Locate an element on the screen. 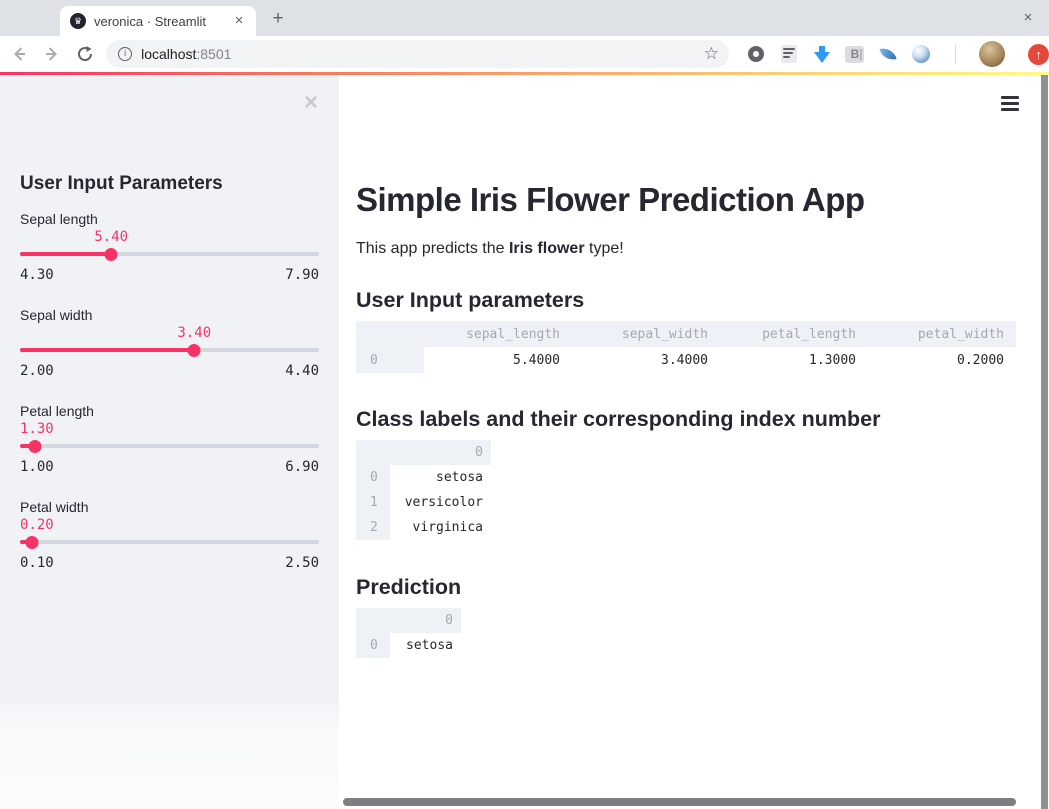 The width and height of the screenshot is (1049, 809). forward-icon is located at coordinates (52, 54).